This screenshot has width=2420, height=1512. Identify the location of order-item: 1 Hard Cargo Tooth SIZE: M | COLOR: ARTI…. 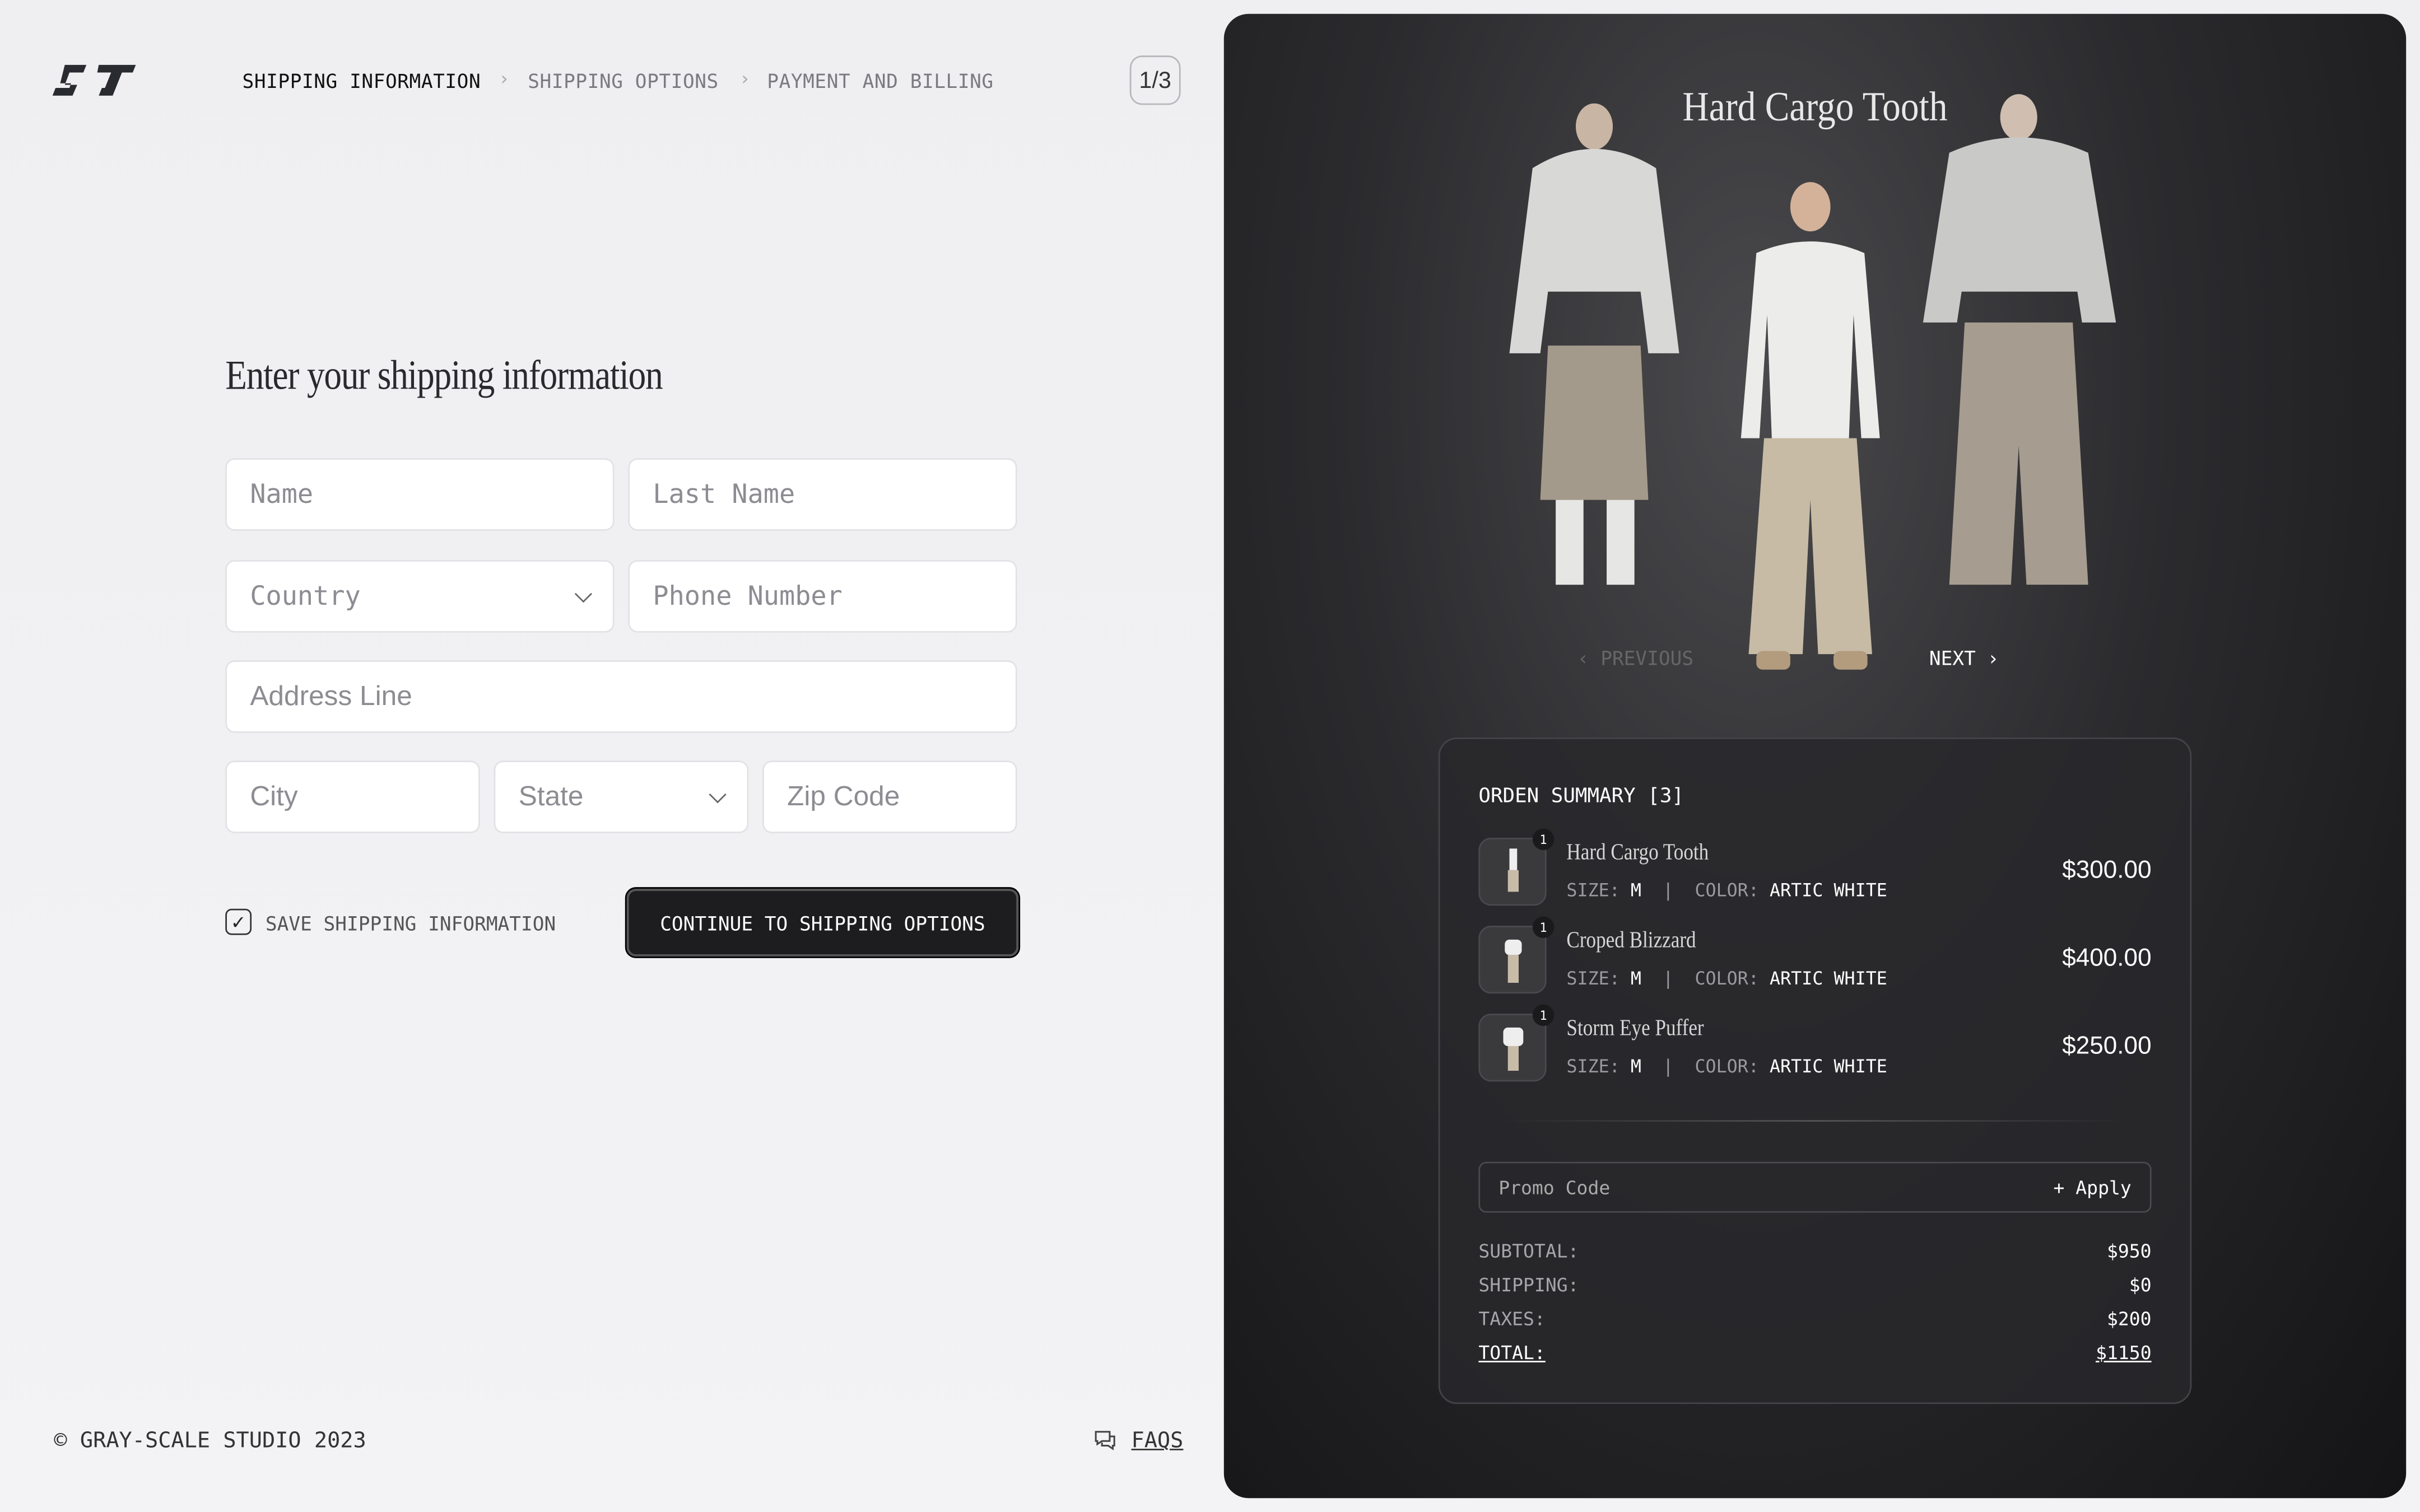
(1815, 869).